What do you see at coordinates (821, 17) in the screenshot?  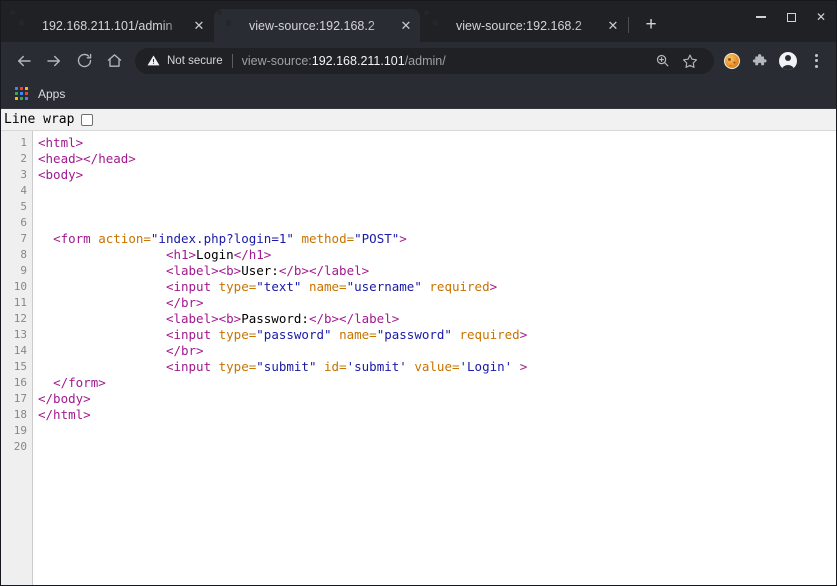 I see `close-window-button: ✕` at bounding box center [821, 17].